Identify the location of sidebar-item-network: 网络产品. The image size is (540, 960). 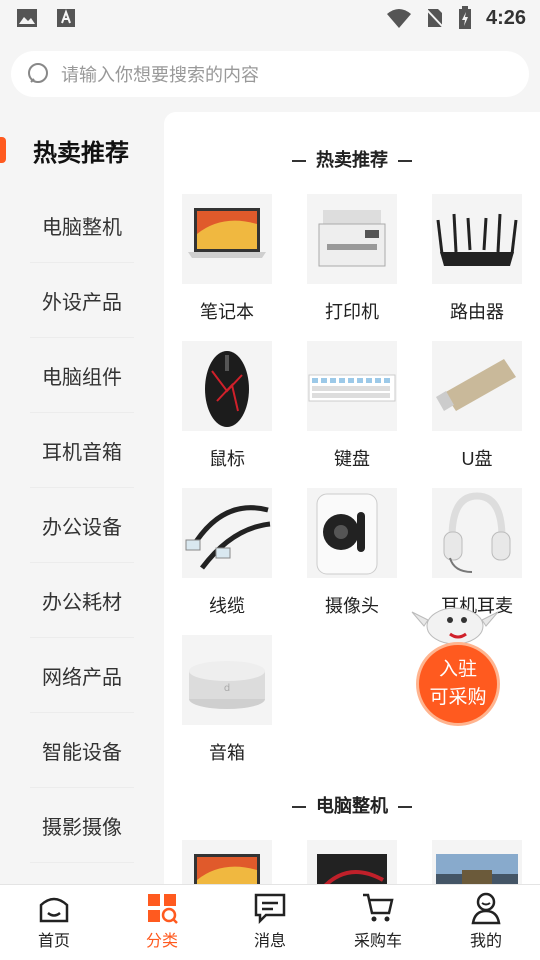
(82, 675).